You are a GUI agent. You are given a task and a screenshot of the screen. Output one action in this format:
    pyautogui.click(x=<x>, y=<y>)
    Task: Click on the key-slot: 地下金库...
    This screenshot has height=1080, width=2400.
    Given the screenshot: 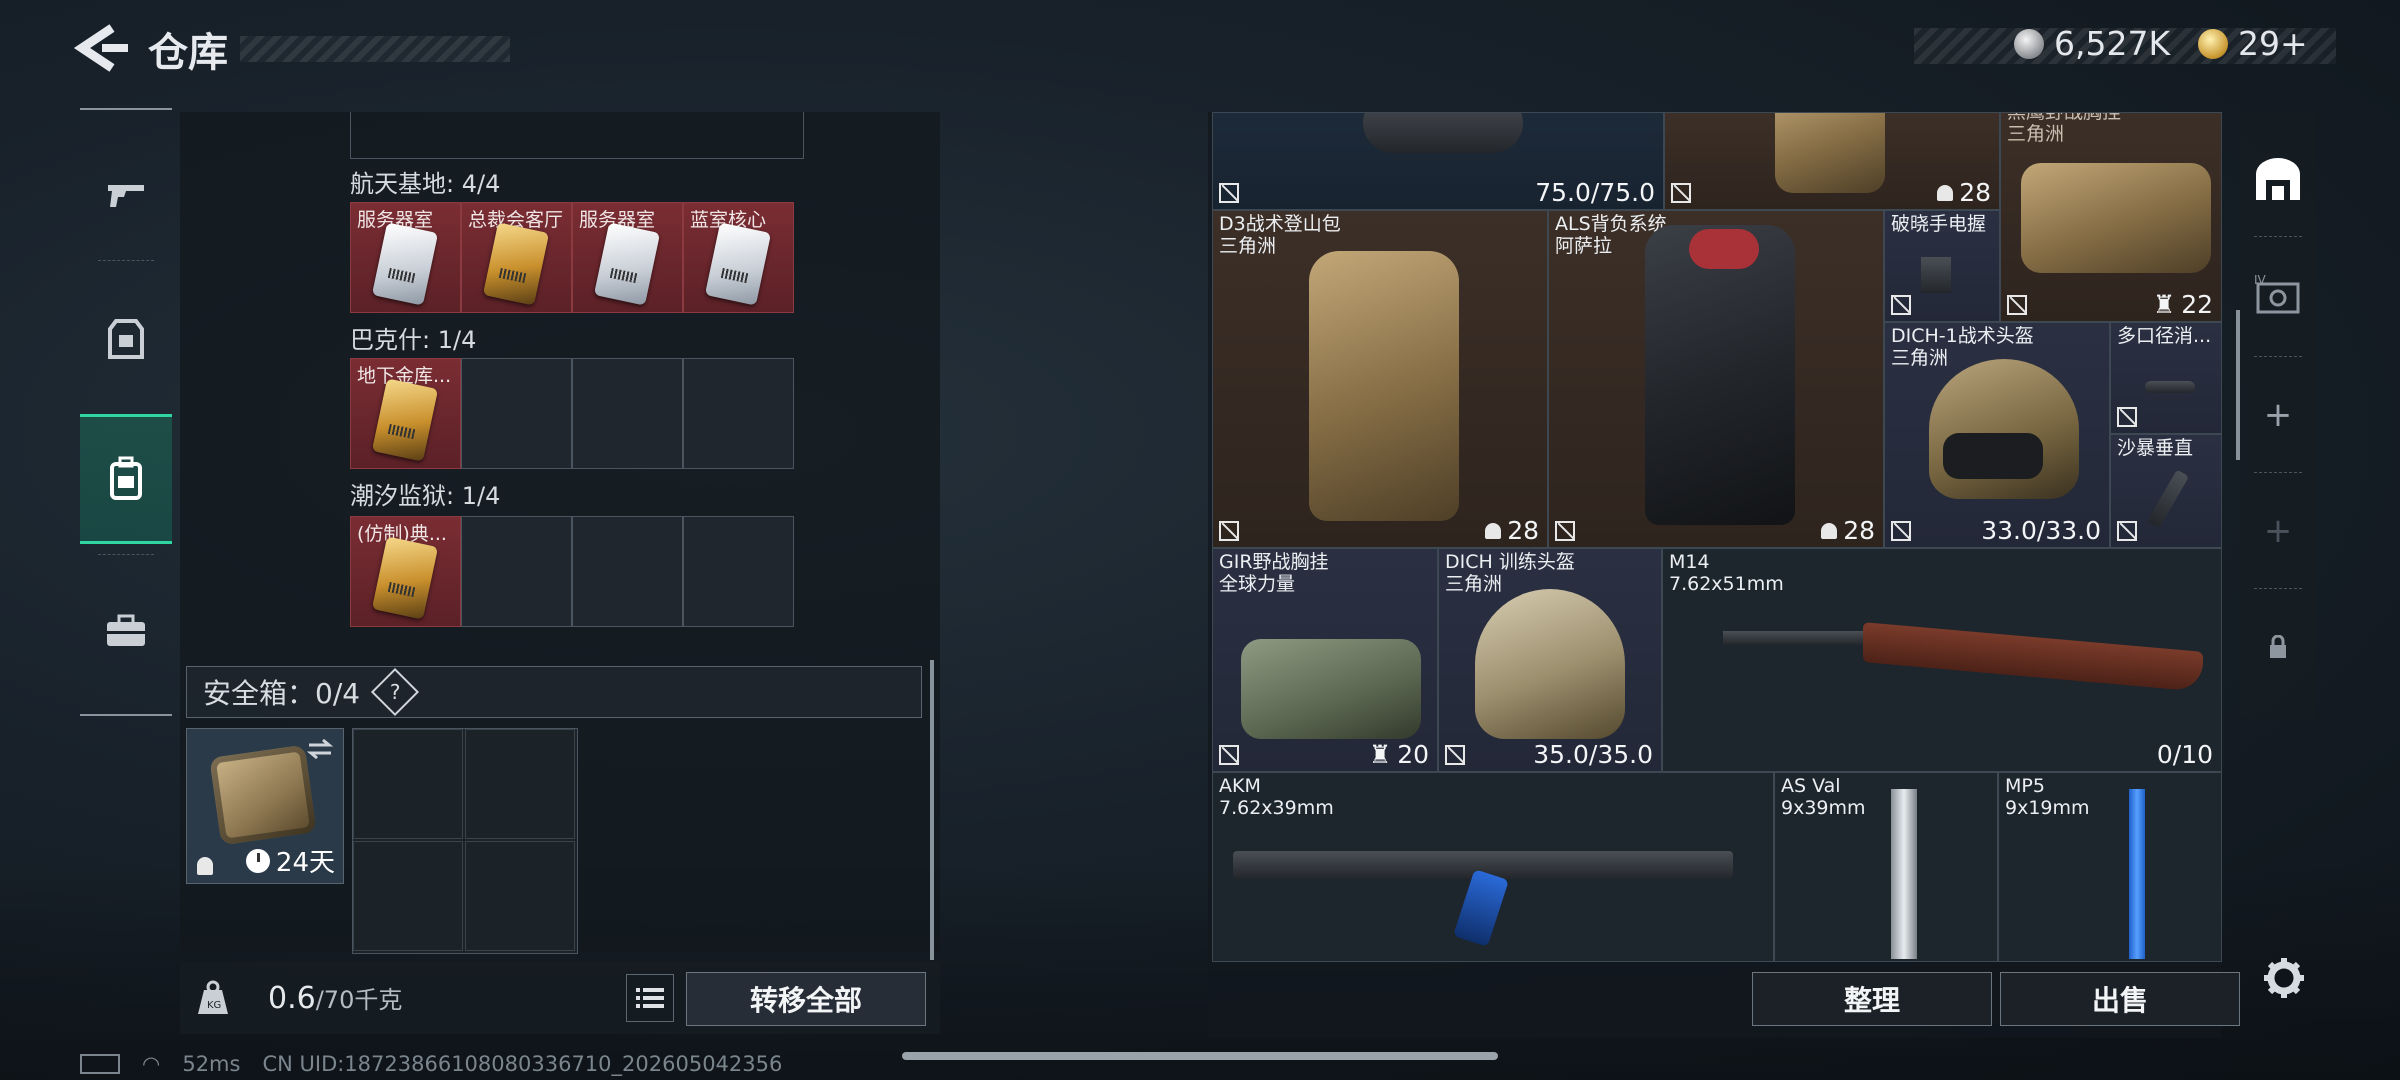 What is the action you would take?
    pyautogui.click(x=405, y=413)
    